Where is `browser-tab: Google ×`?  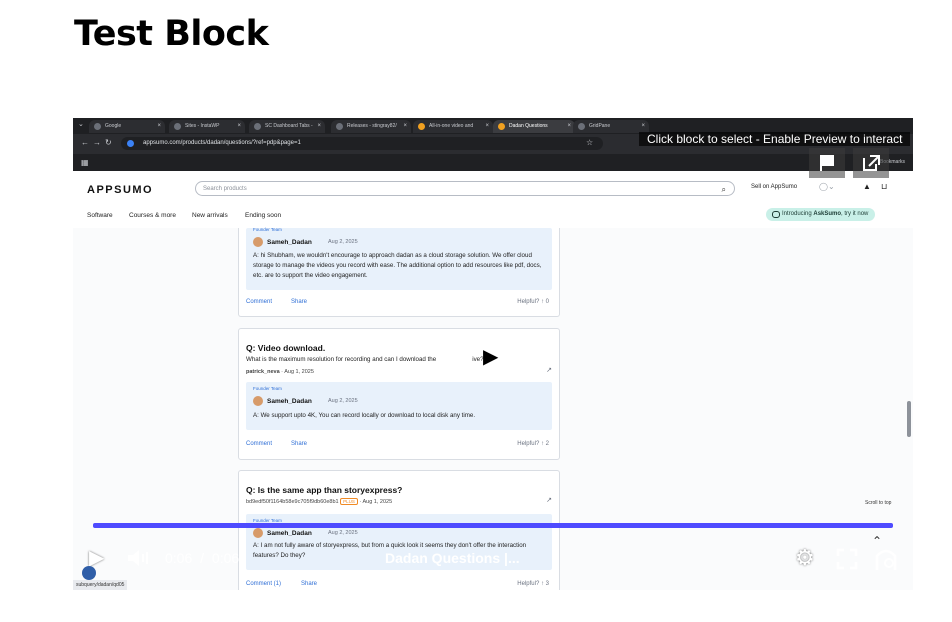
browser-tab: Google × is located at coordinates (127, 126).